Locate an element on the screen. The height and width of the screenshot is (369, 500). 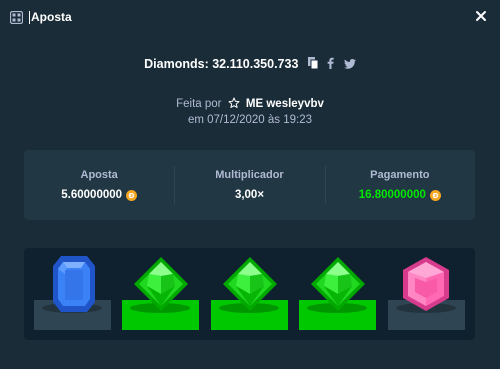
modal-header: Aposta is located at coordinates (250, 17).